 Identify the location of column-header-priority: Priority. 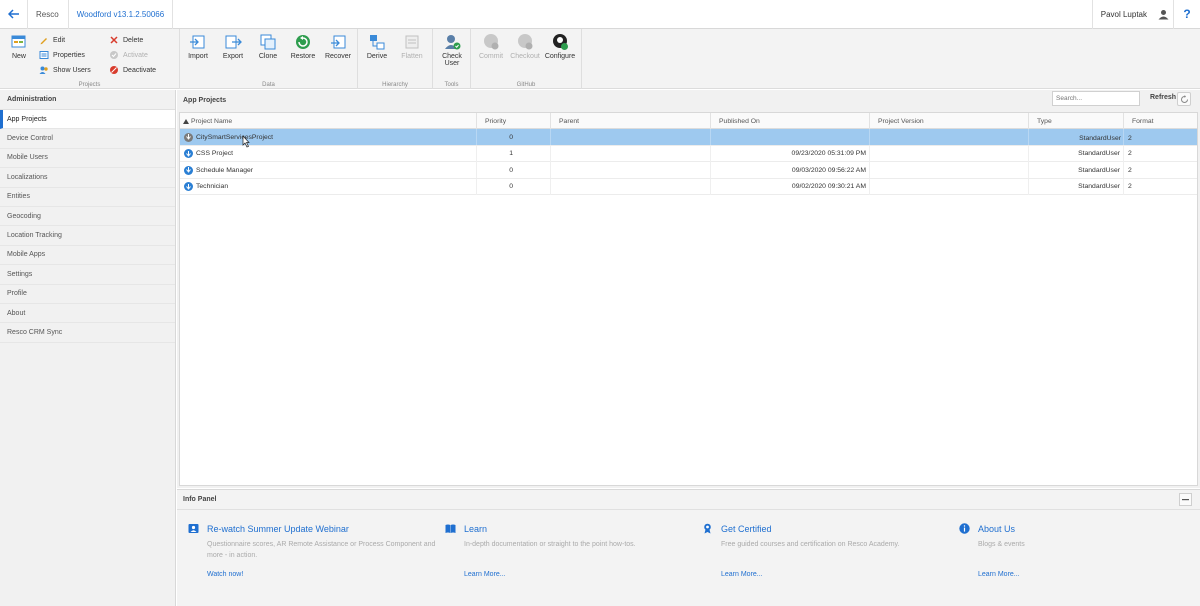
(514, 121).